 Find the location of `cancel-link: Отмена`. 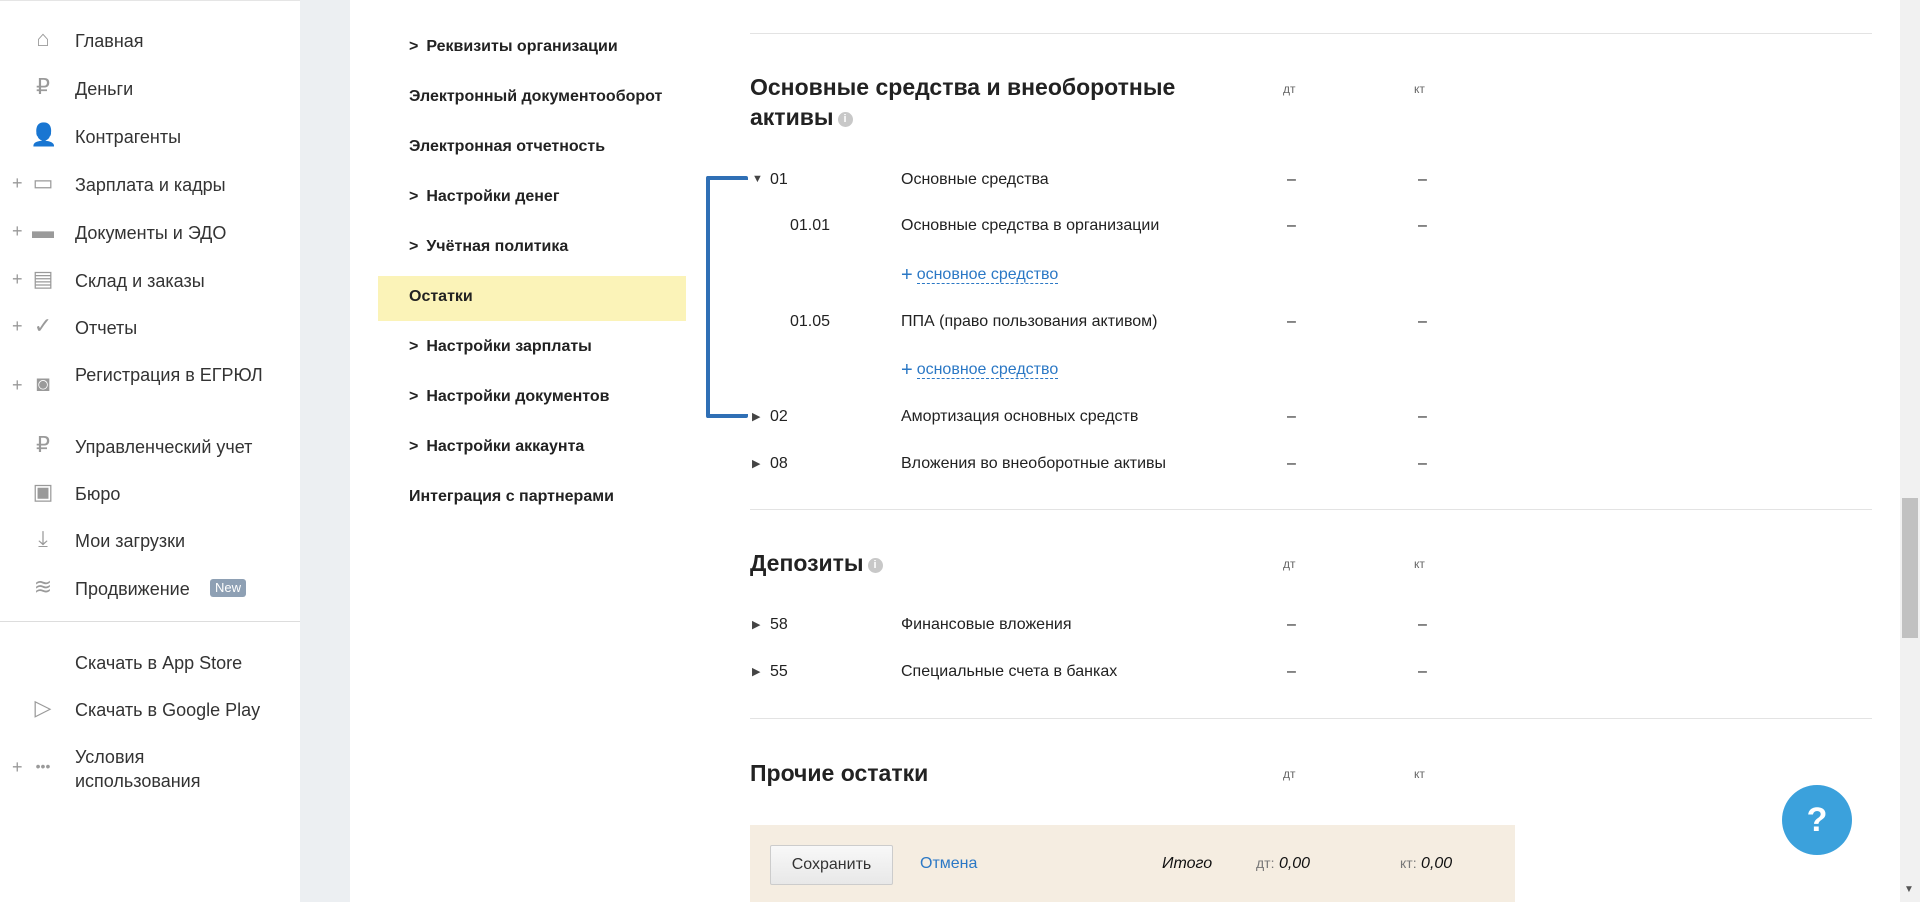

cancel-link: Отмена is located at coordinates (948, 864).